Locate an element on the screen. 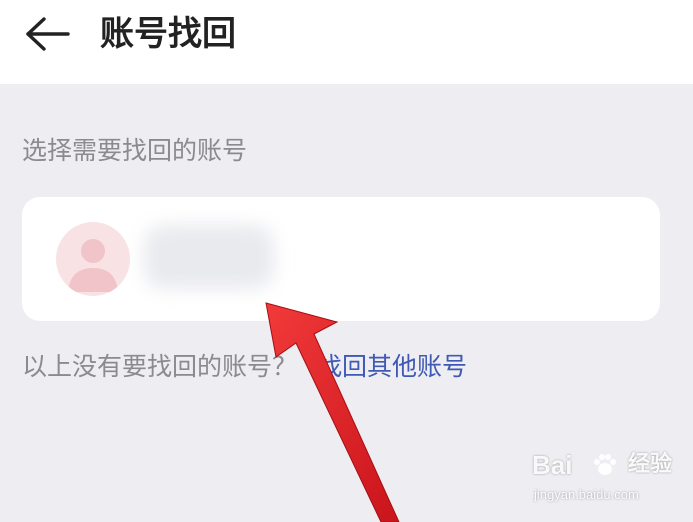  footer-row: 以上没有要找回的账号？ 找回其他账号 is located at coordinates (244, 367).